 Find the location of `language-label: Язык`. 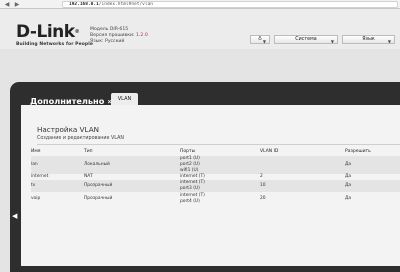

language-label: Язык is located at coordinates (368, 39).